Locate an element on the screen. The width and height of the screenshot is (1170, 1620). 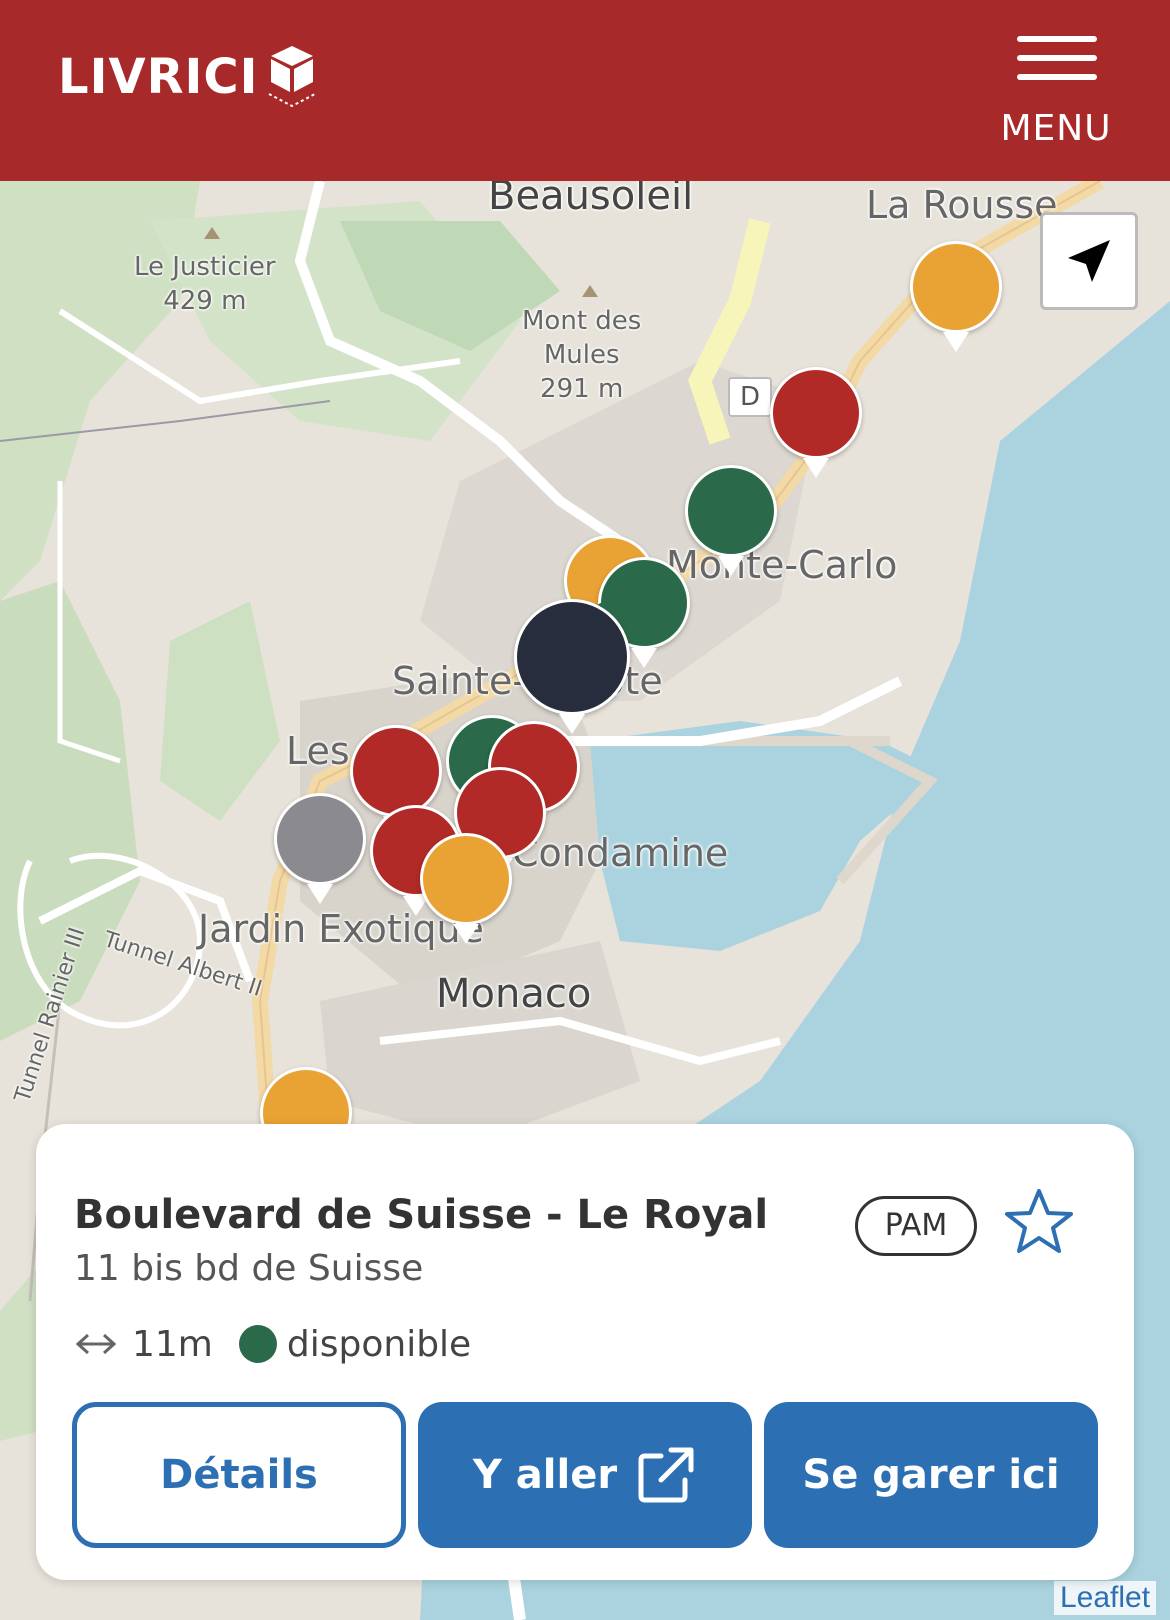
external-link-icon is located at coordinates (666, 1475).